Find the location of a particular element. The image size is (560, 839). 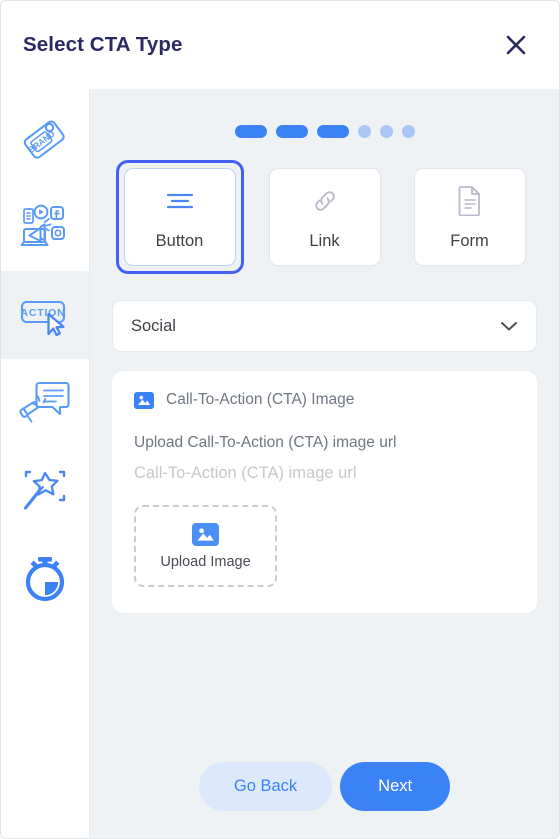

document-form-icon is located at coordinates (470, 201).